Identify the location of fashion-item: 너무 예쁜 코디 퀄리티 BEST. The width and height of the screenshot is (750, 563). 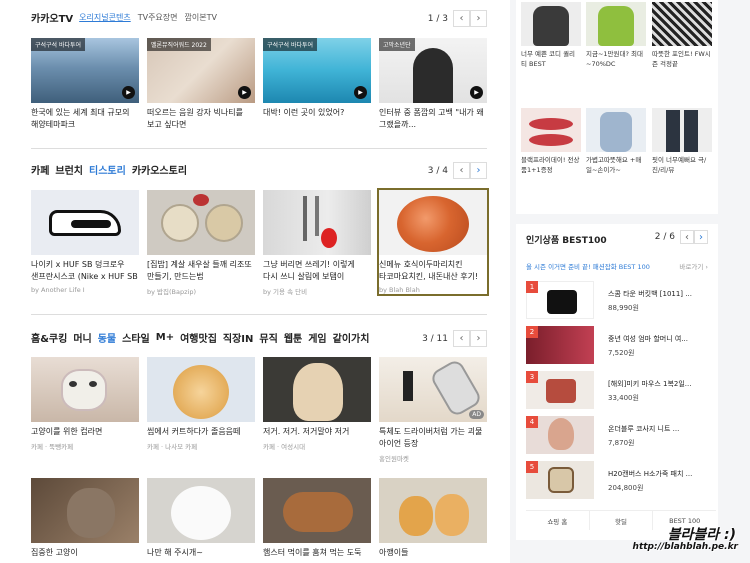
(551, 35).